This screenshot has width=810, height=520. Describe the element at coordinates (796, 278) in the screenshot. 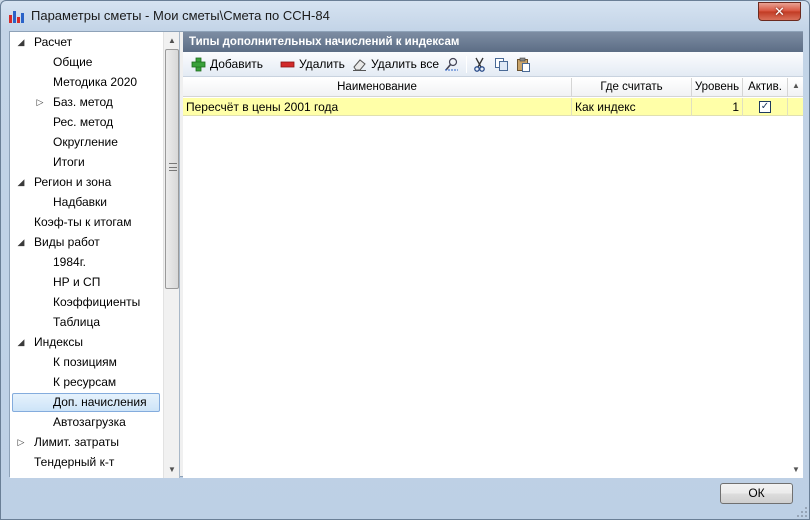

I see `table-scrollbar: ▲ ▼` at that location.